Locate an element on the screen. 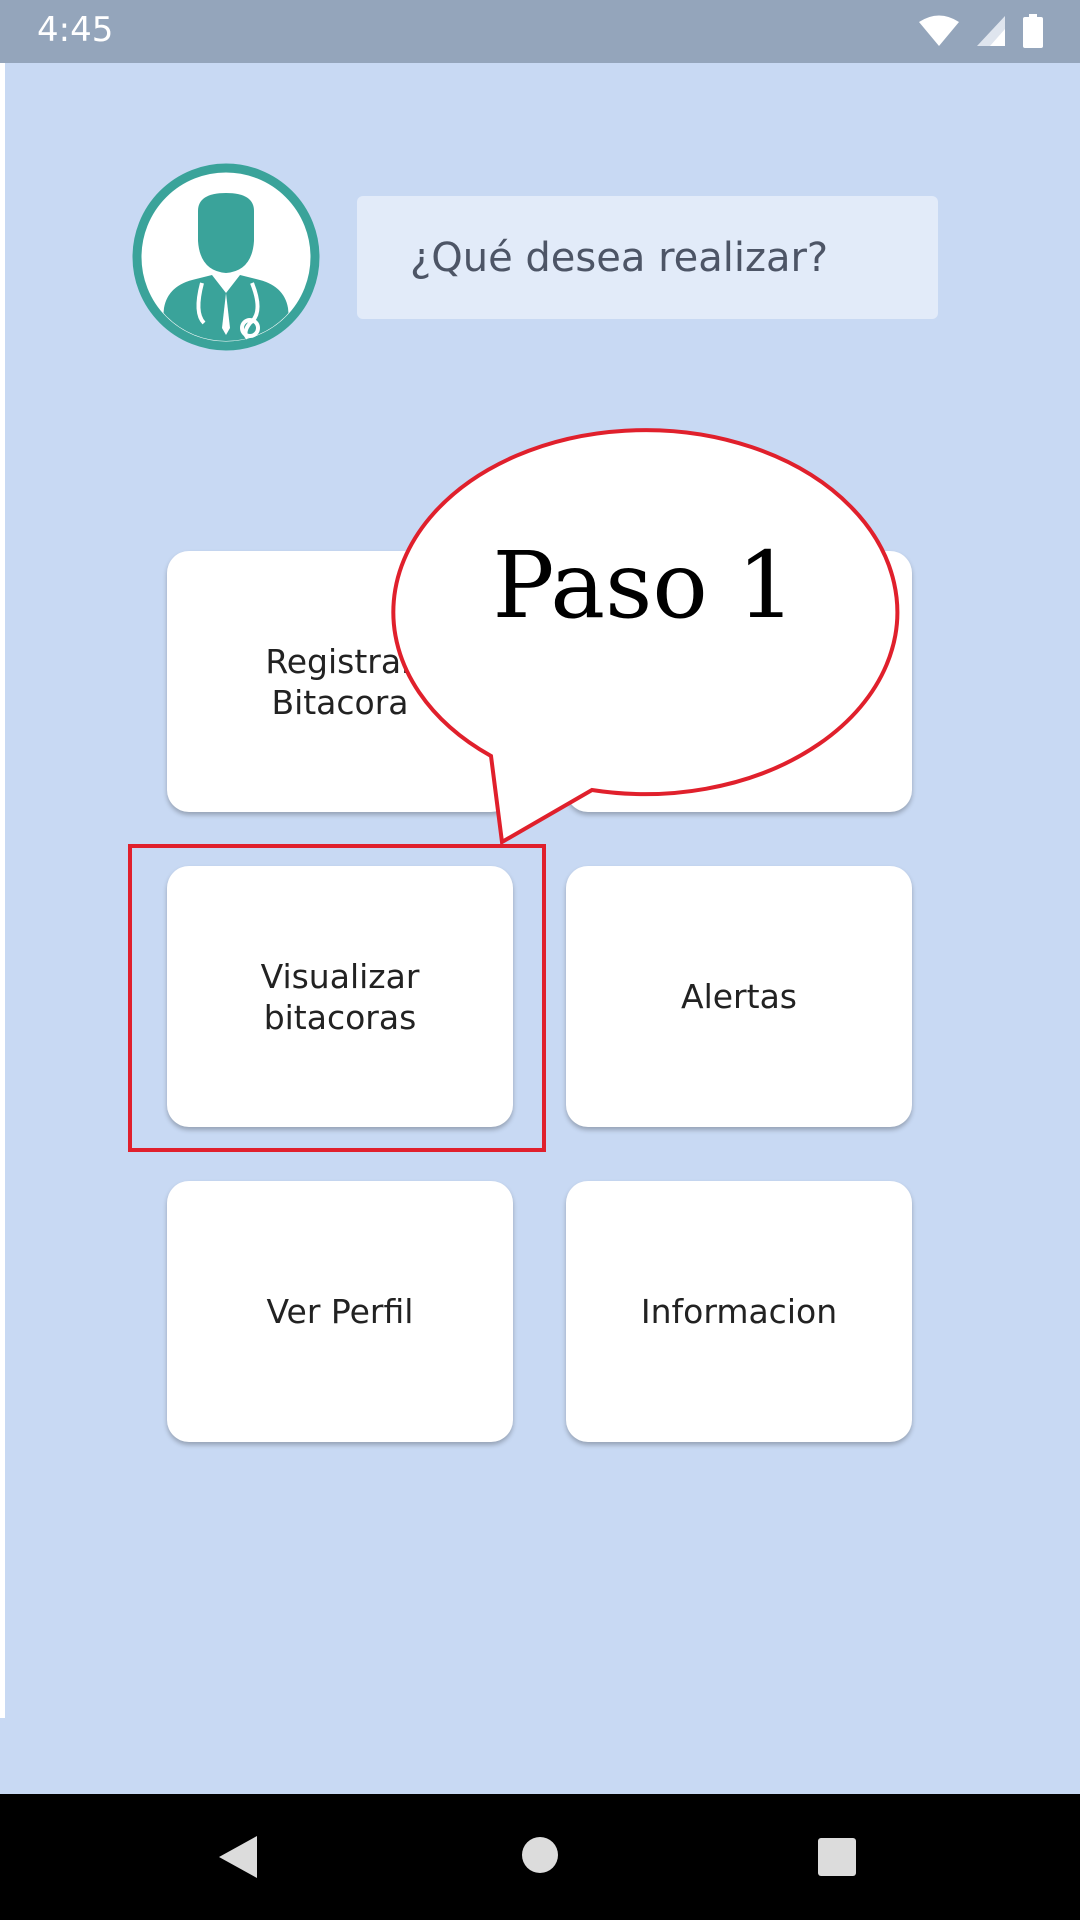 The image size is (1080, 1920). signal-icon is located at coordinates (991, 31).